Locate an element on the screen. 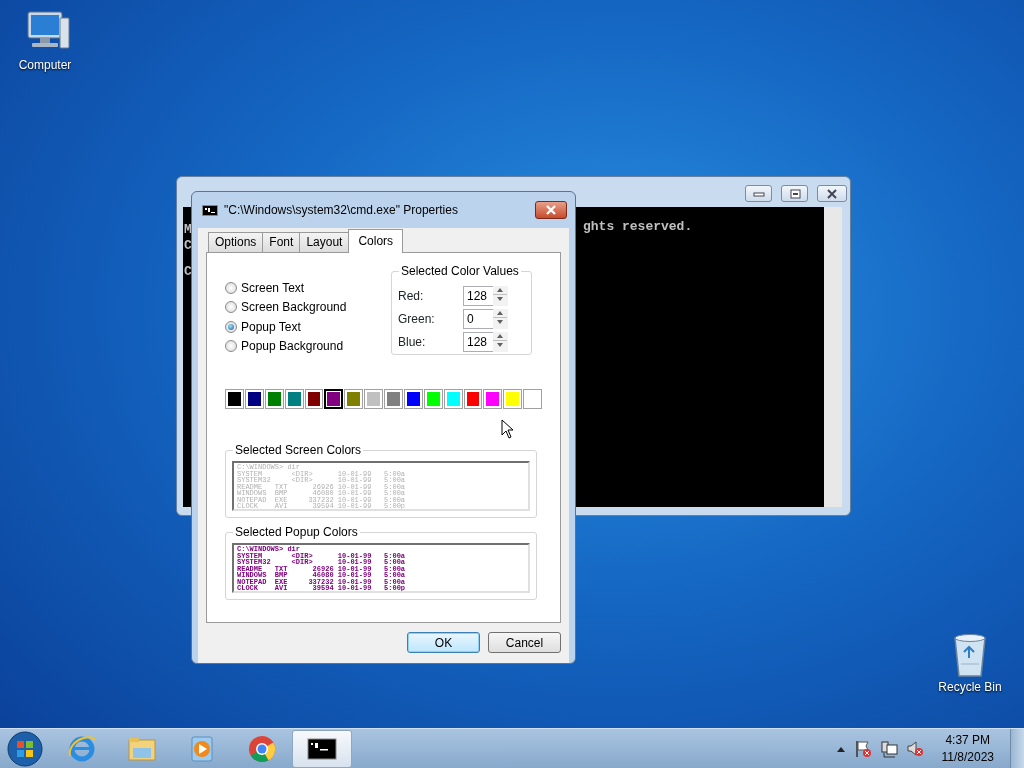 This screenshot has height=768, width=1024. group-label: Selected Popup Colors is located at coordinates (296, 532).